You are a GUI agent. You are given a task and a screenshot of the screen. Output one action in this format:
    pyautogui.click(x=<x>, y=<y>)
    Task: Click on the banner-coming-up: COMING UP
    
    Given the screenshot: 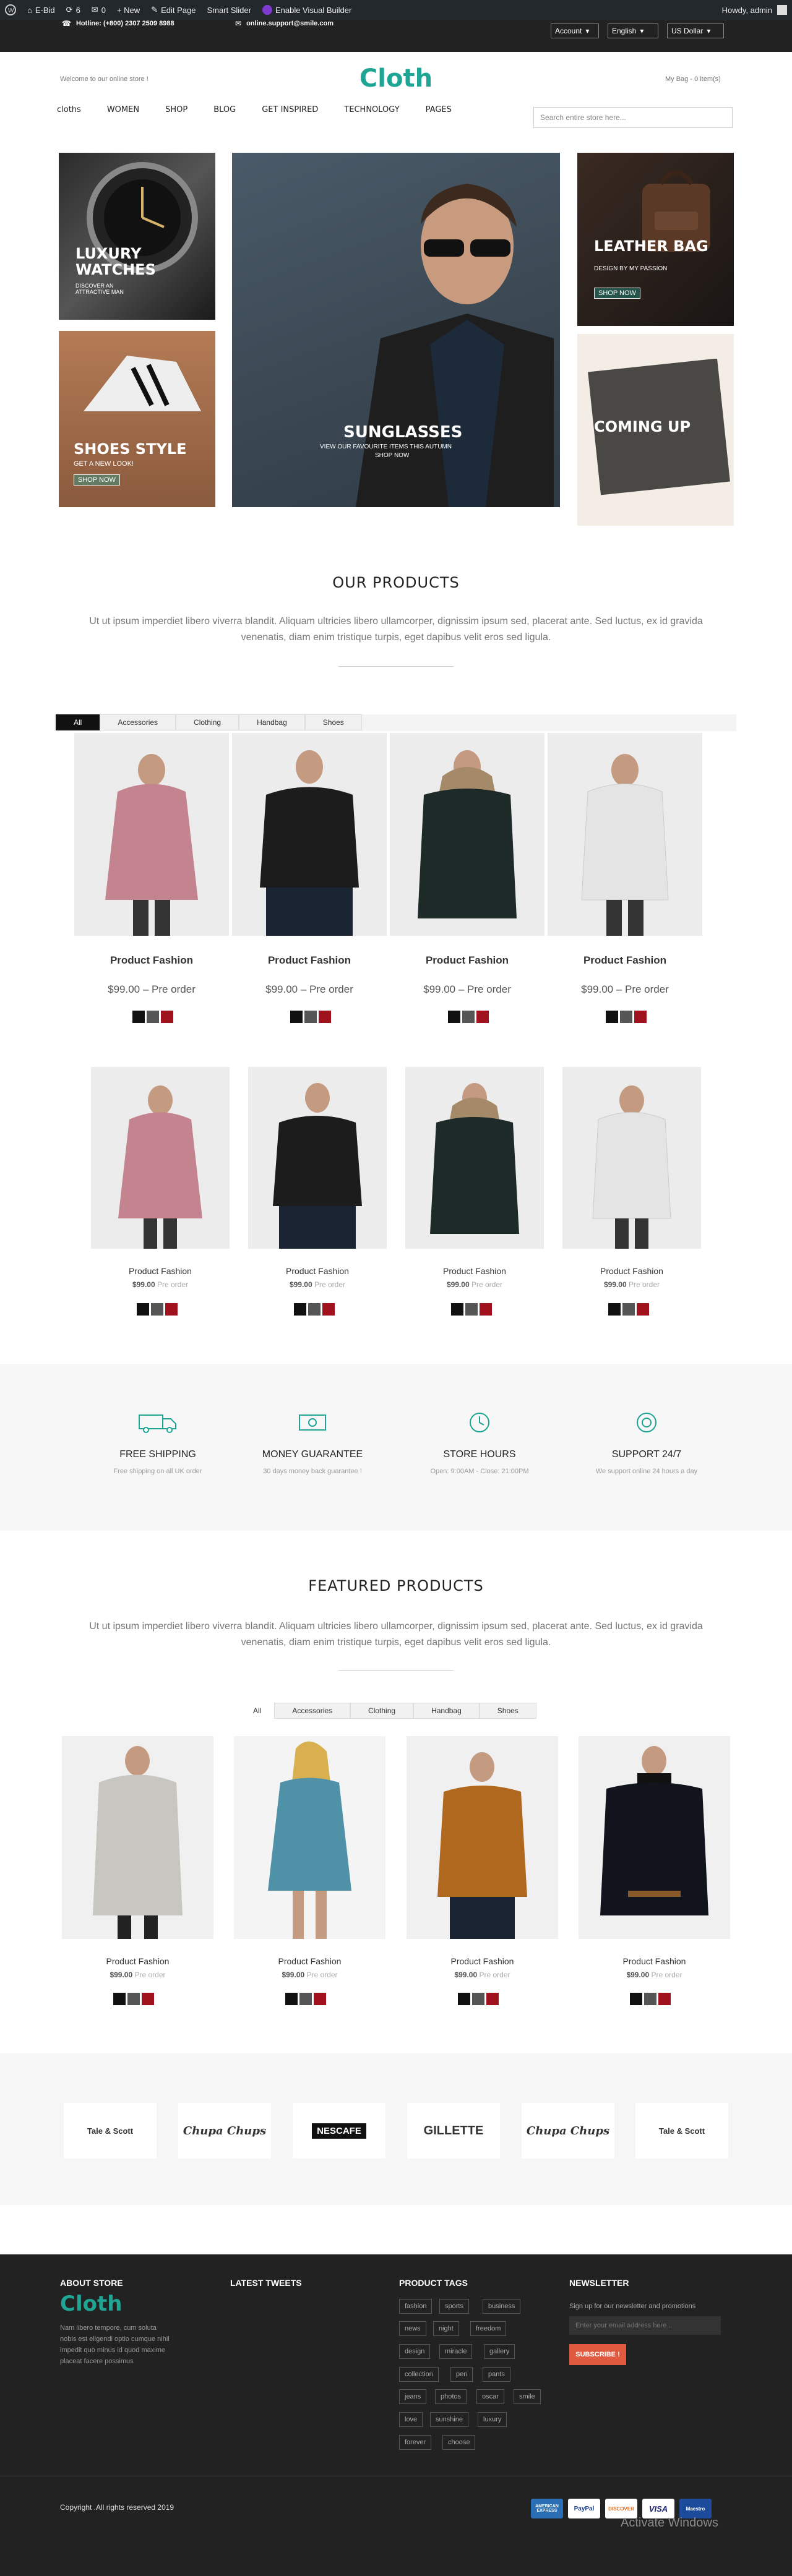 What is the action you would take?
    pyautogui.click(x=655, y=430)
    